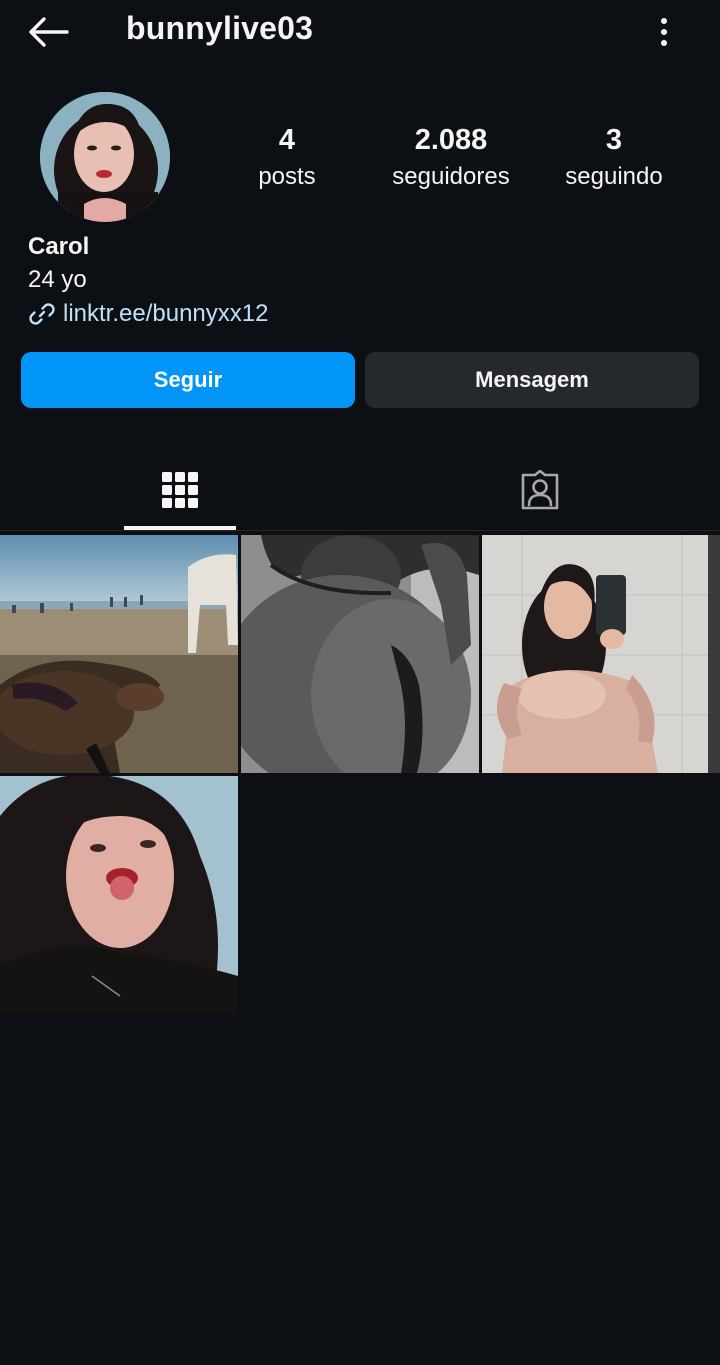 Image resolution: width=720 pixels, height=1365 pixels. What do you see at coordinates (105, 157) in the screenshot?
I see `profile-avatar` at bounding box center [105, 157].